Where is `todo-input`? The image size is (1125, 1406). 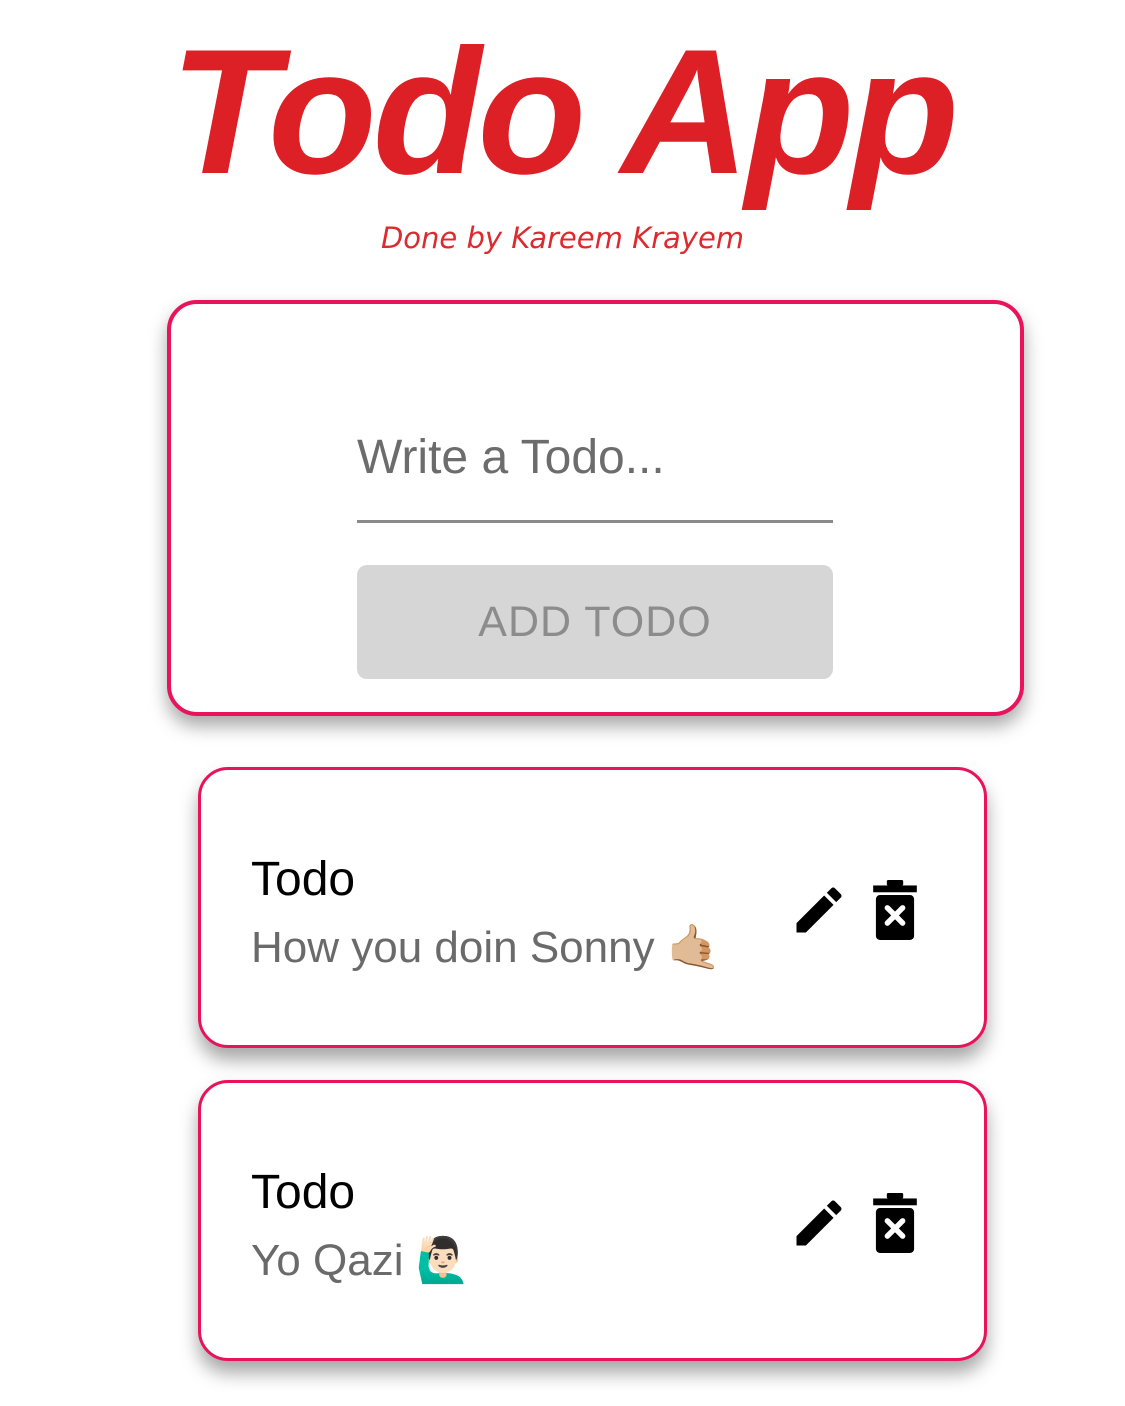
todo-input is located at coordinates (595, 458).